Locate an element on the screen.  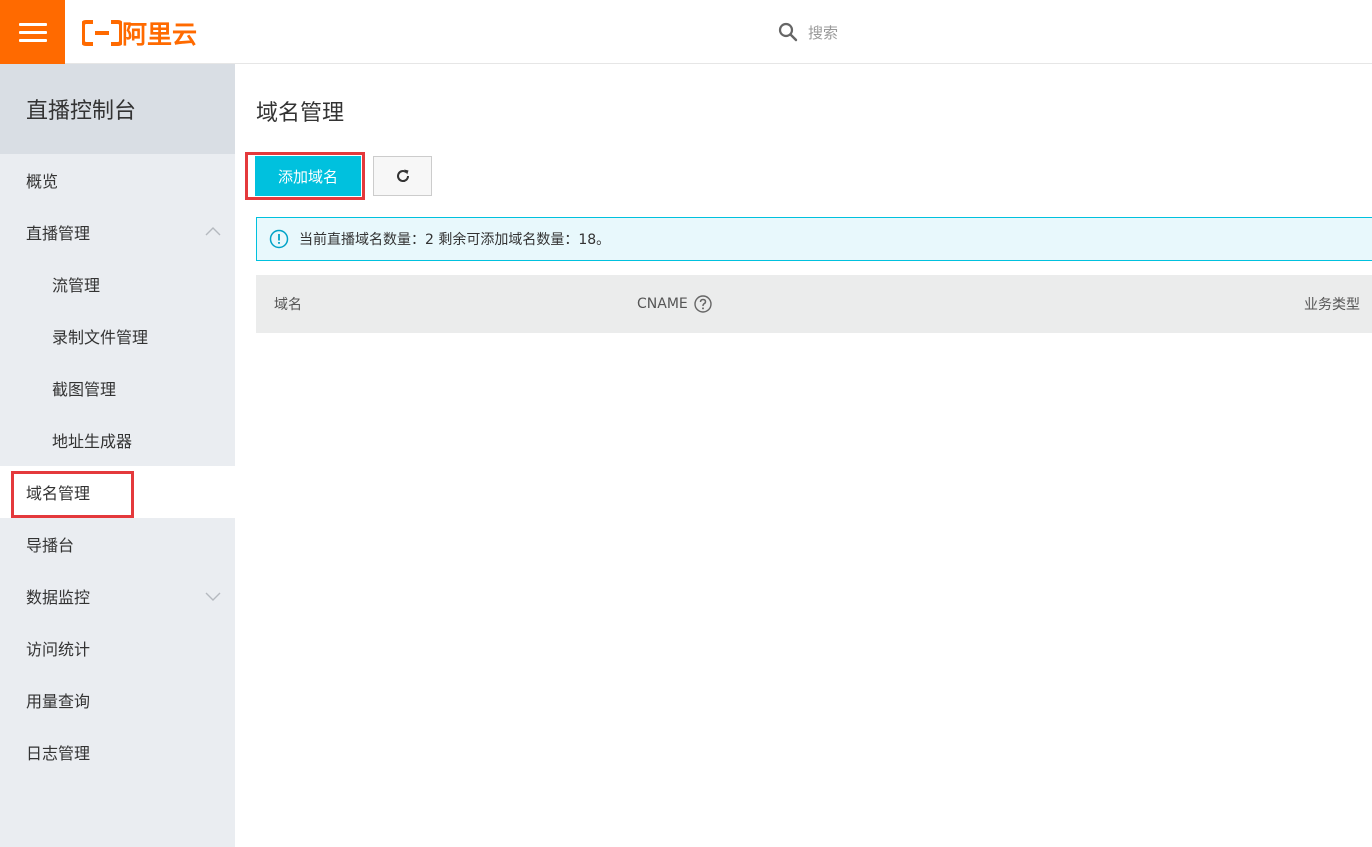
chevron-down-icon is located at coordinates (213, 596).